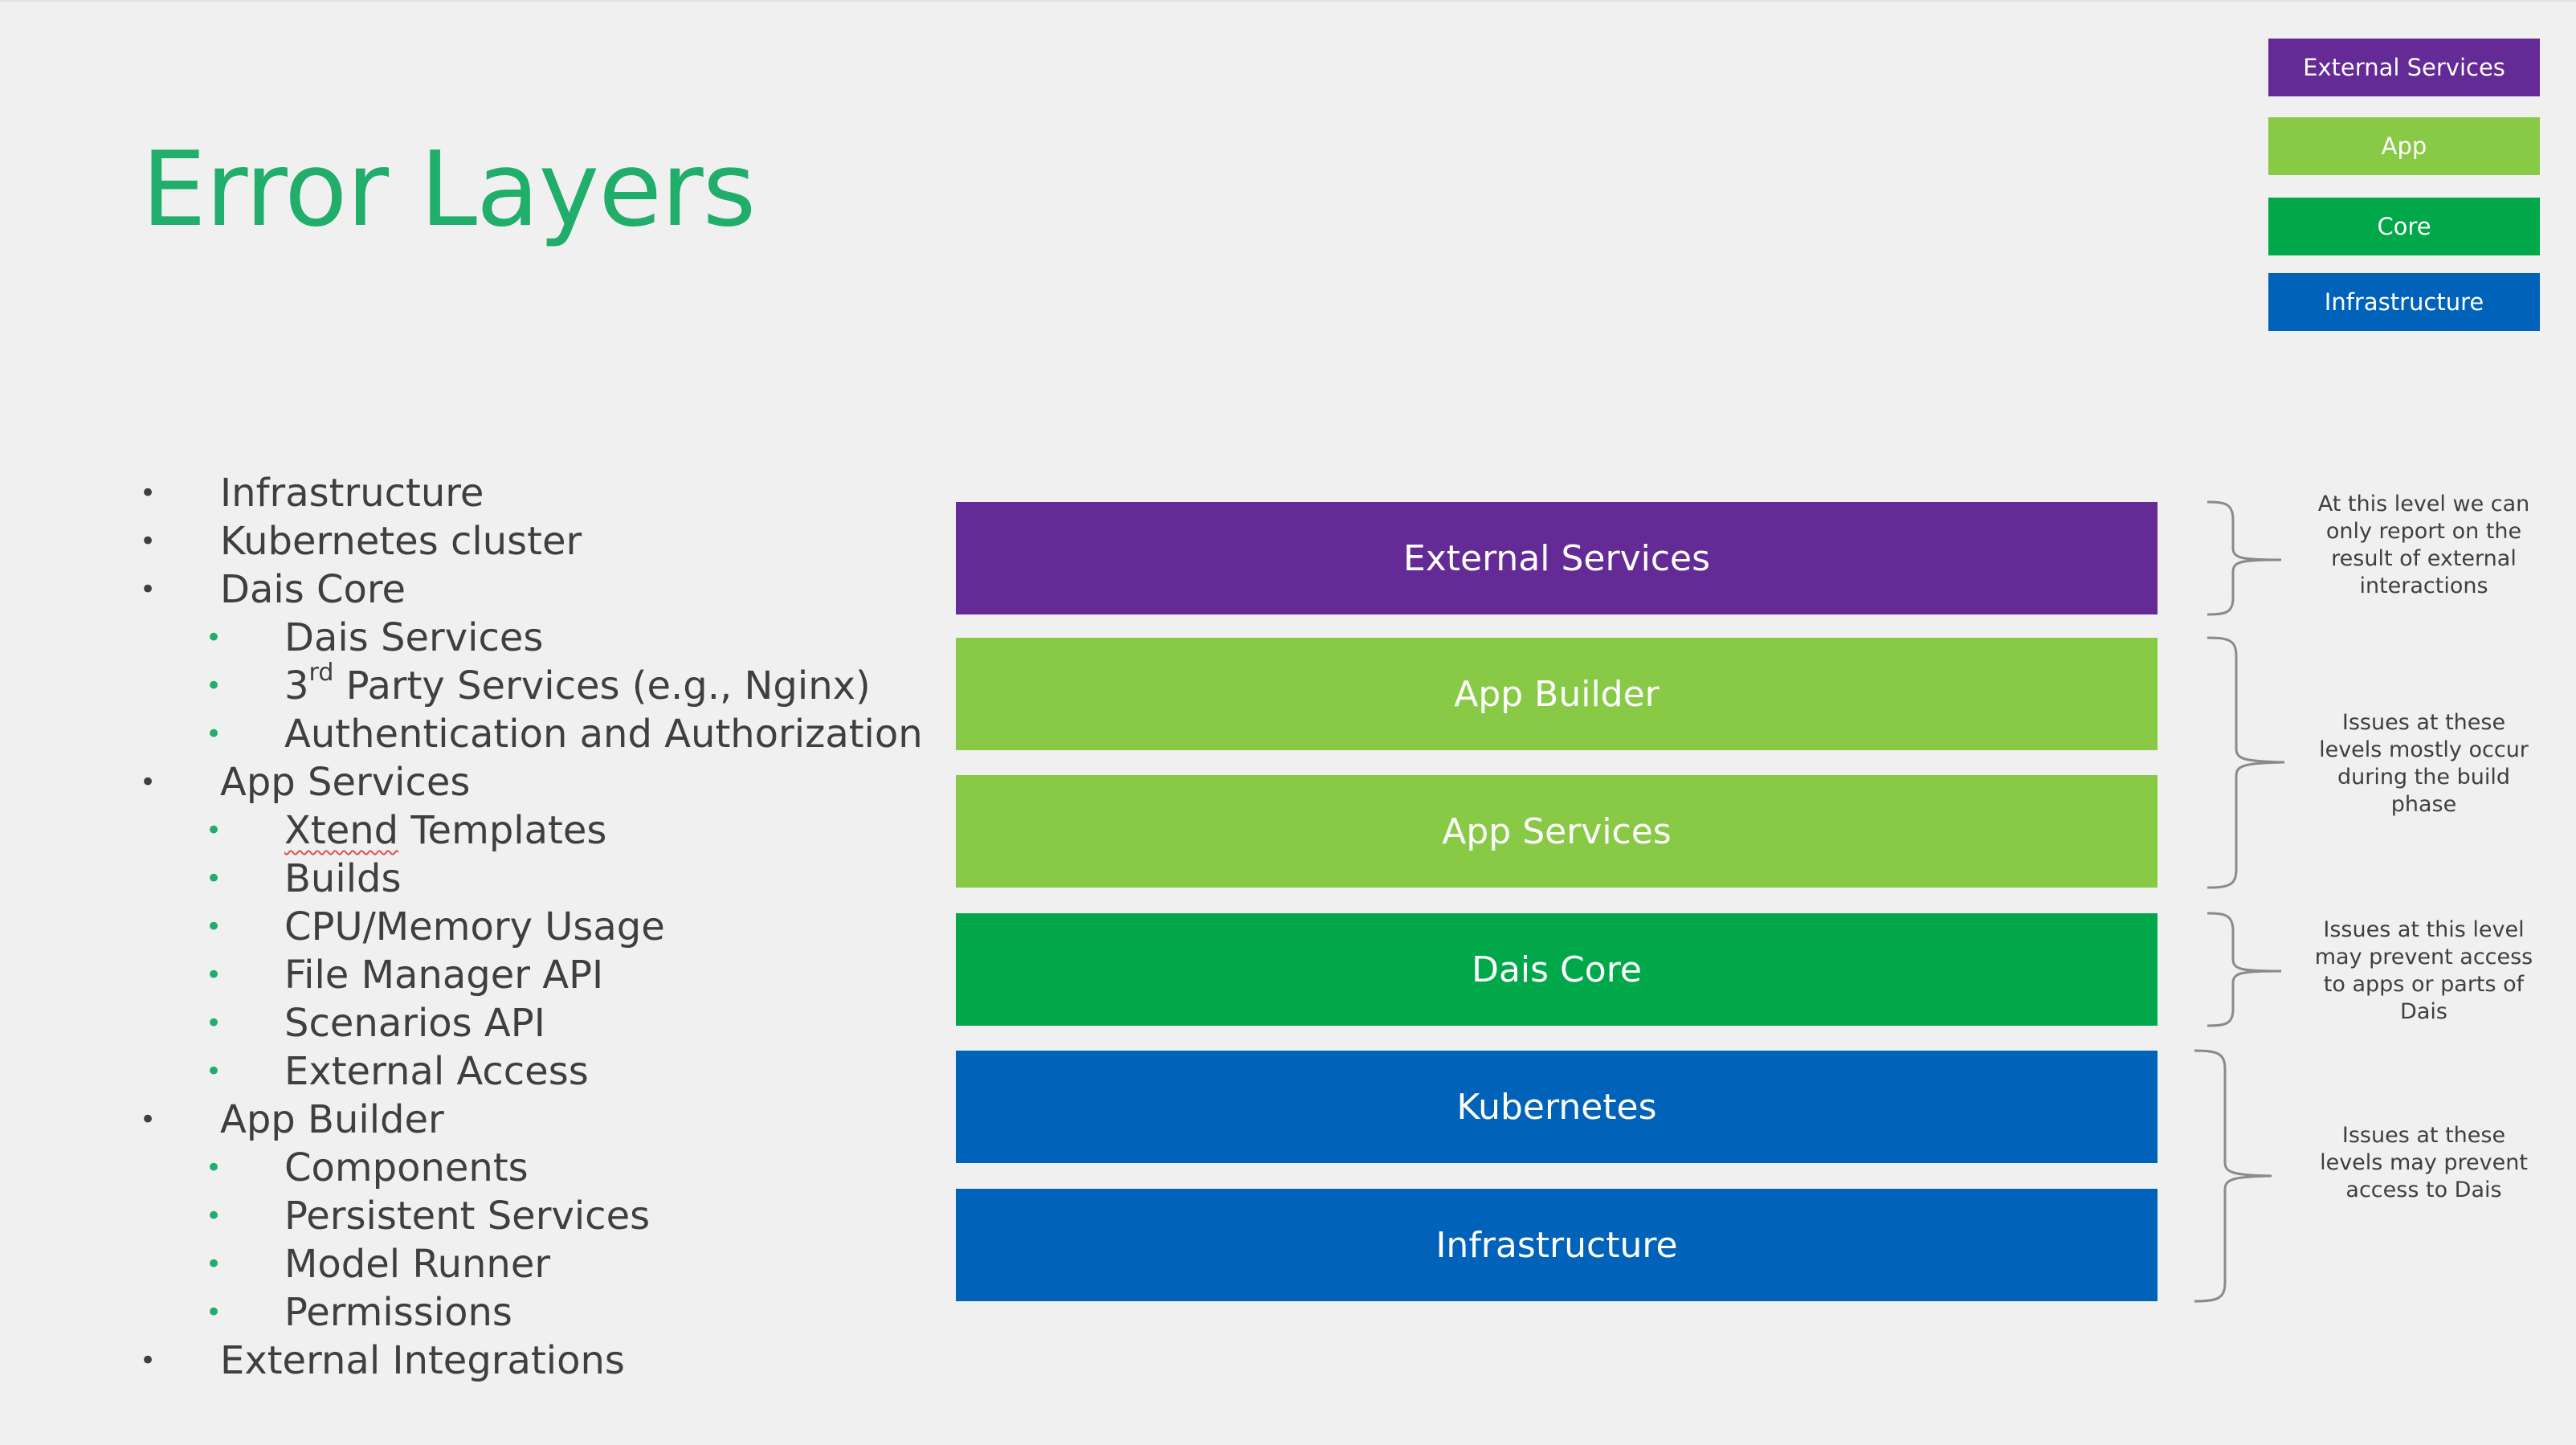 The height and width of the screenshot is (1445, 2576). I want to click on layer-kubernetes: Kubernetes, so click(1557, 1107).